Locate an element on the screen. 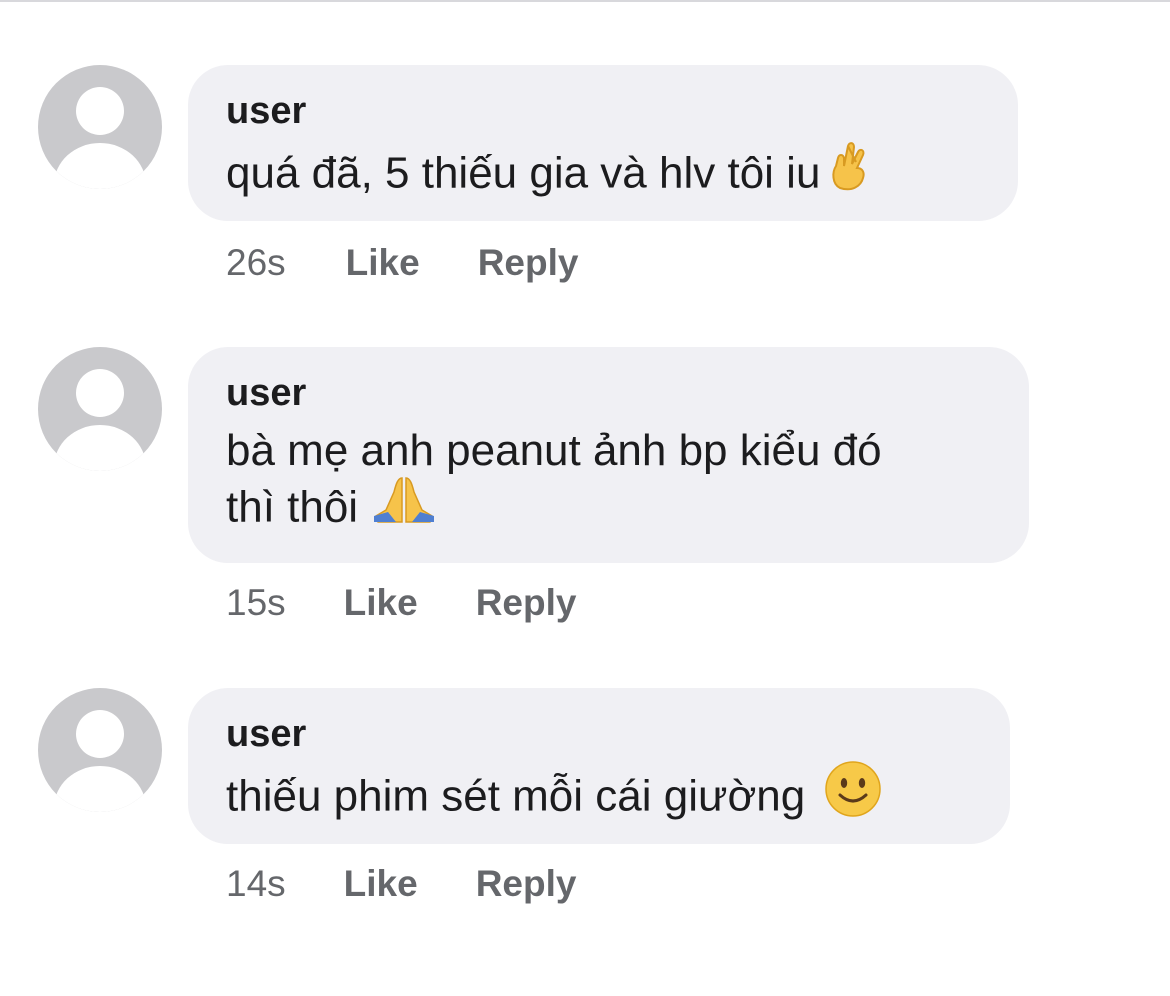  comment-text: bà mẹ anh peanut ảnh bp kiểu đó thì thôi is located at coordinates (607, 482).